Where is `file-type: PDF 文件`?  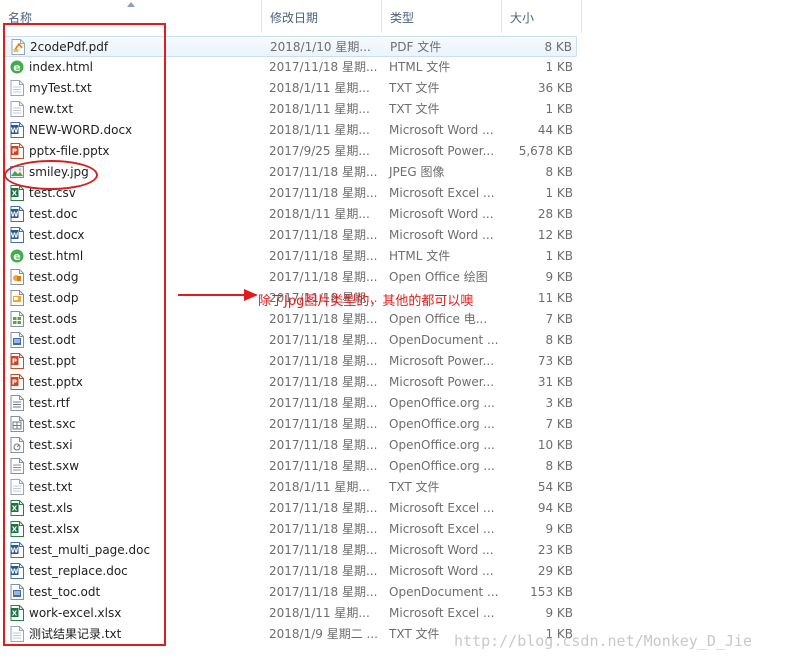 file-type: PDF 文件 is located at coordinates (416, 47).